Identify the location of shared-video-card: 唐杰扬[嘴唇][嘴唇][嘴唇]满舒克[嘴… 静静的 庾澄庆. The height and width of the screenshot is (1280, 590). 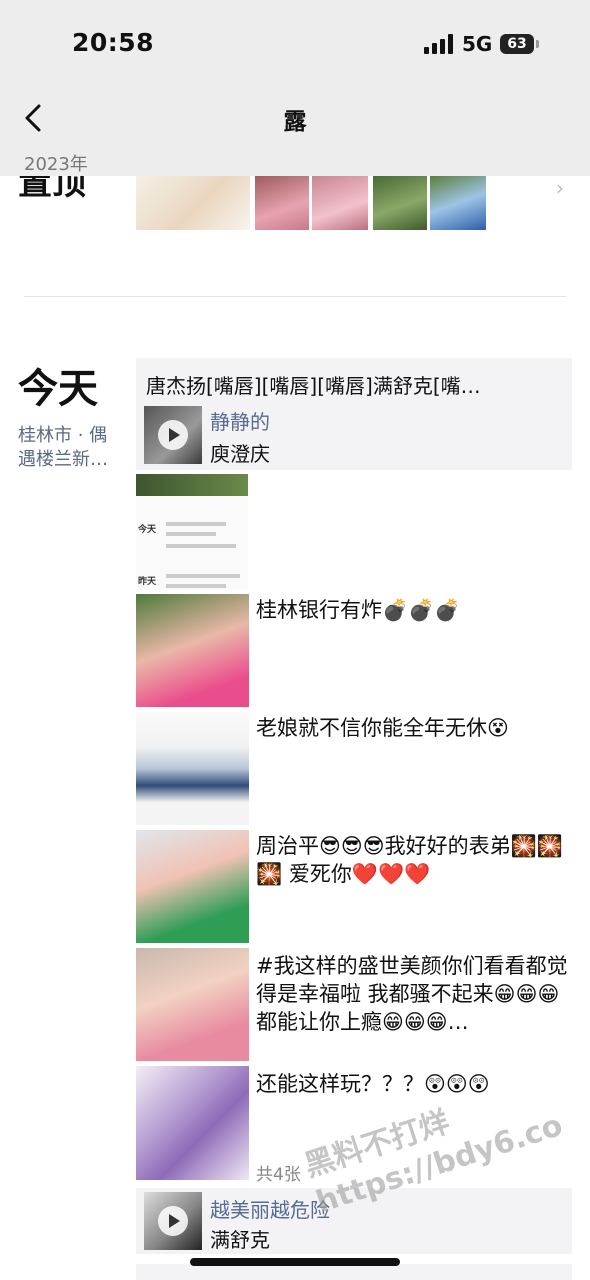
(354, 414).